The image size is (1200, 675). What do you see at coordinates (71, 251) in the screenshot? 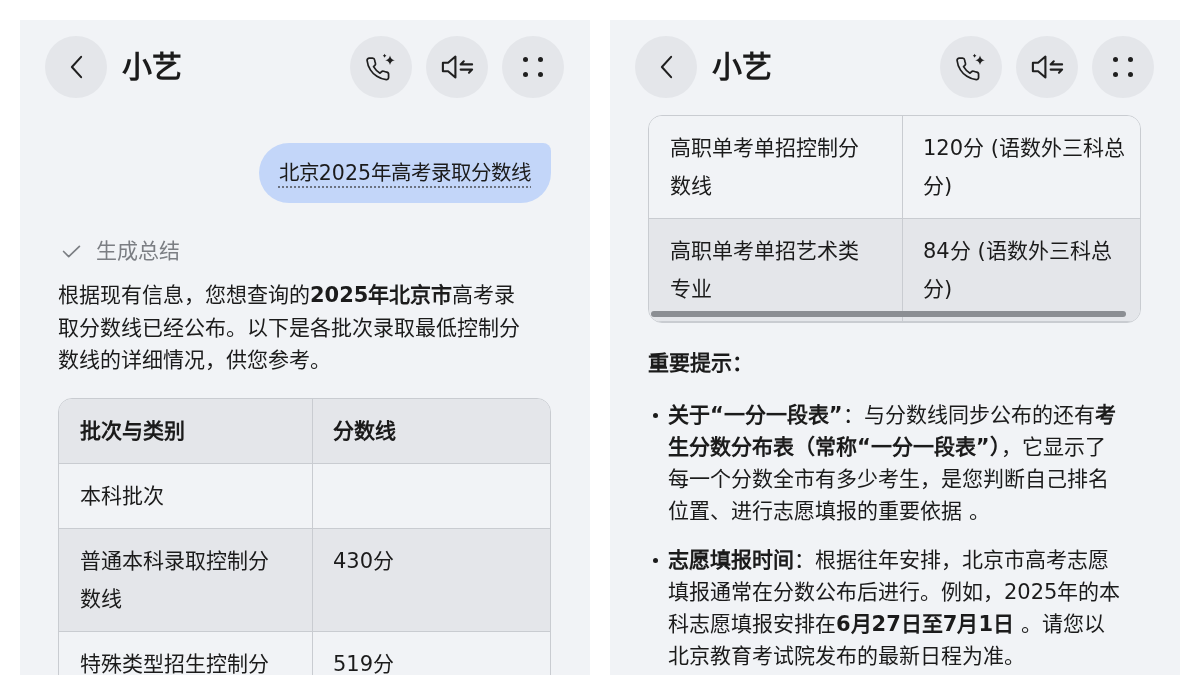
I see `check-icon` at bounding box center [71, 251].